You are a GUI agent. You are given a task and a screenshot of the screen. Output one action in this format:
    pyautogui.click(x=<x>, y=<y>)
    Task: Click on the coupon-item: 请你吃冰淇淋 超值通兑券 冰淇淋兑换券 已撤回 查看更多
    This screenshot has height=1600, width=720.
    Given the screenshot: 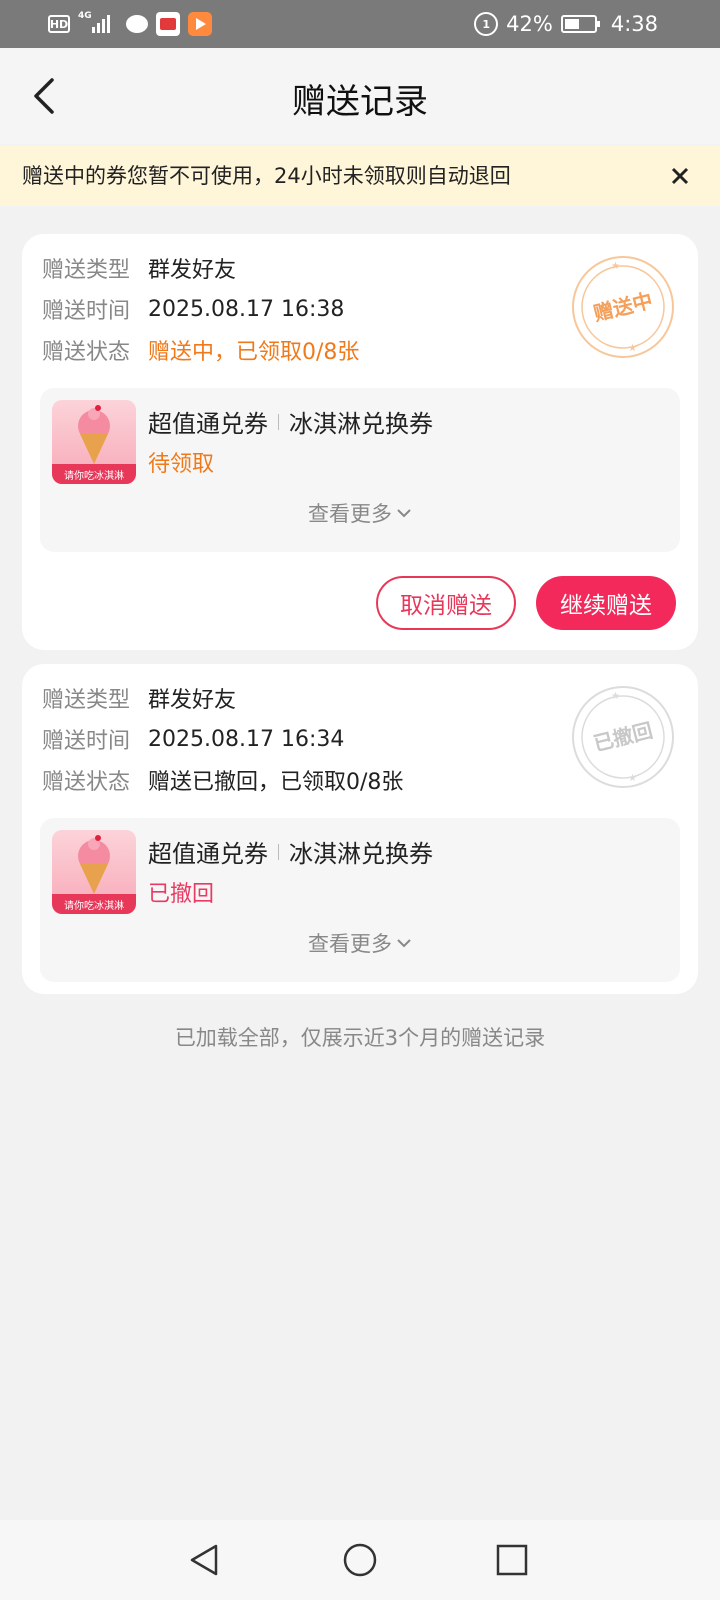 What is the action you would take?
    pyautogui.click(x=360, y=900)
    